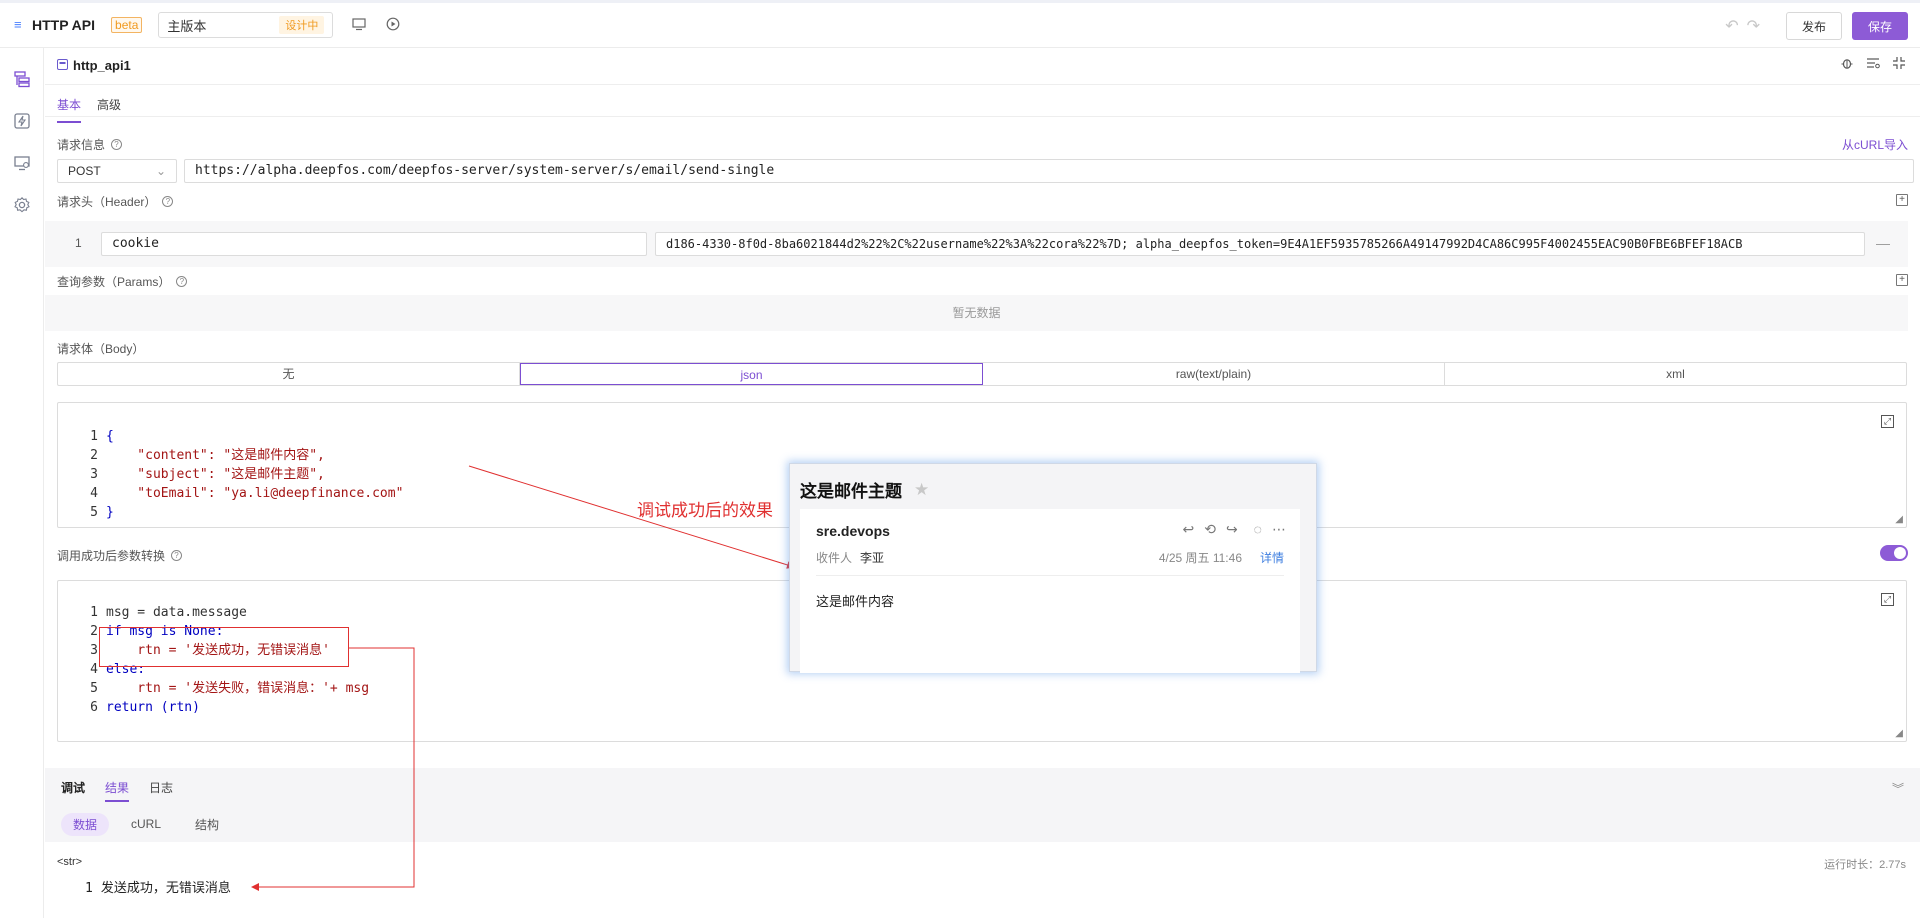 The height and width of the screenshot is (918, 1920). I want to click on email-detail-link: 详情, so click(1272, 557).